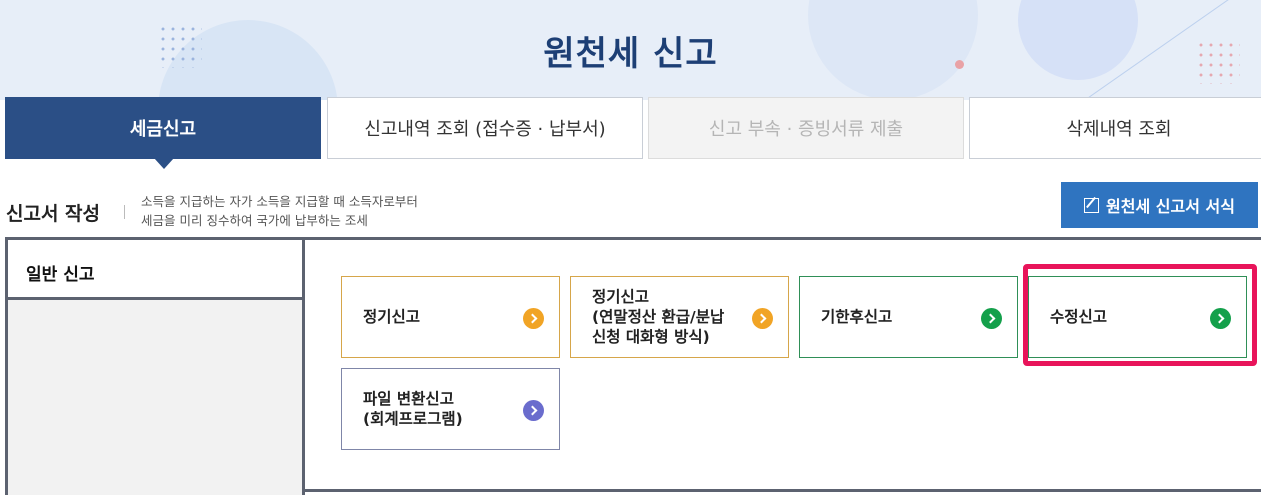 The height and width of the screenshot is (495, 1261). I want to click on card-amended-filing: 수정신고, so click(1137, 317).